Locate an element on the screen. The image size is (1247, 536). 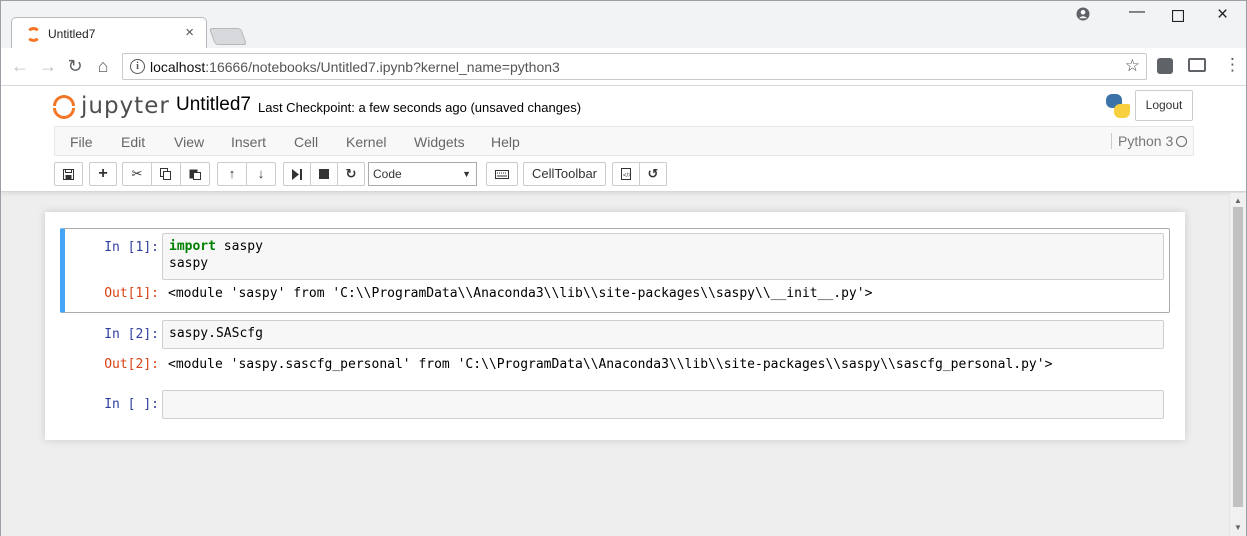
save-button is located at coordinates (68, 174).